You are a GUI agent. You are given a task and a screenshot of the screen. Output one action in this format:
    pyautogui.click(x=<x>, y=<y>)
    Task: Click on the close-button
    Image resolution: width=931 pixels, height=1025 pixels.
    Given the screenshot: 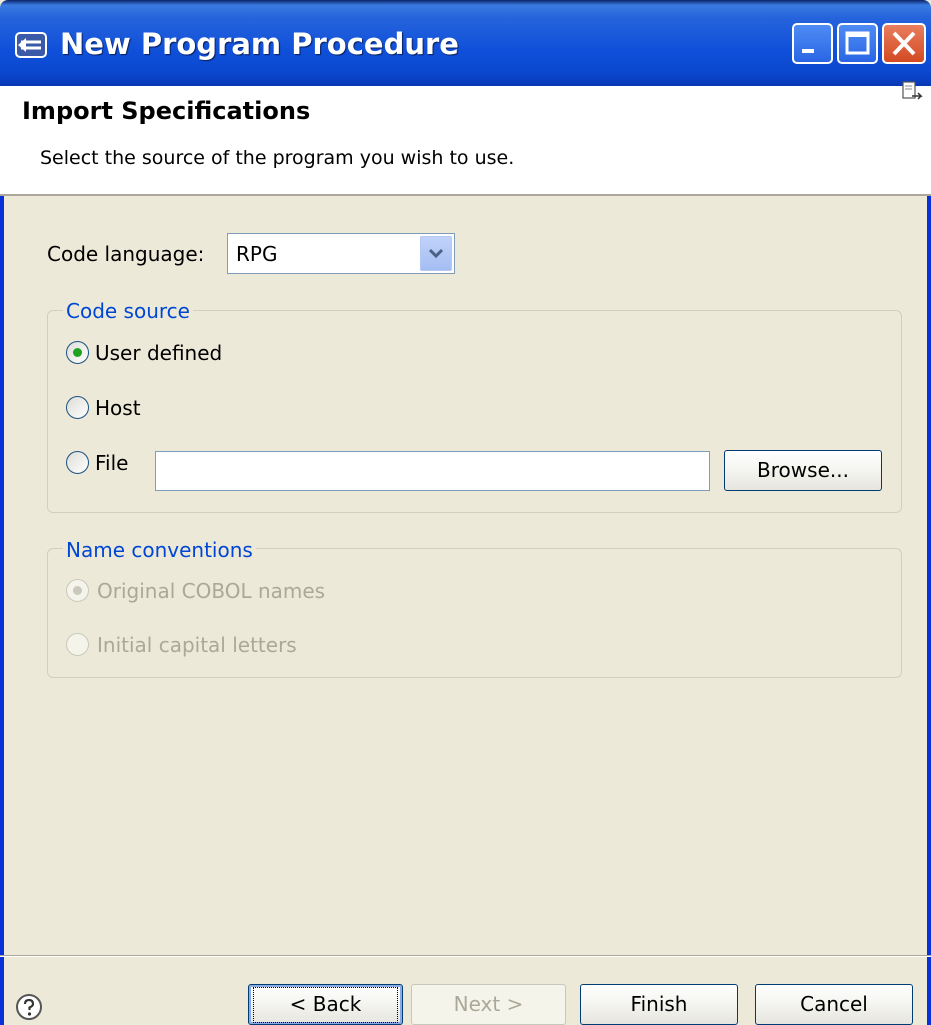 What is the action you would take?
    pyautogui.click(x=904, y=43)
    